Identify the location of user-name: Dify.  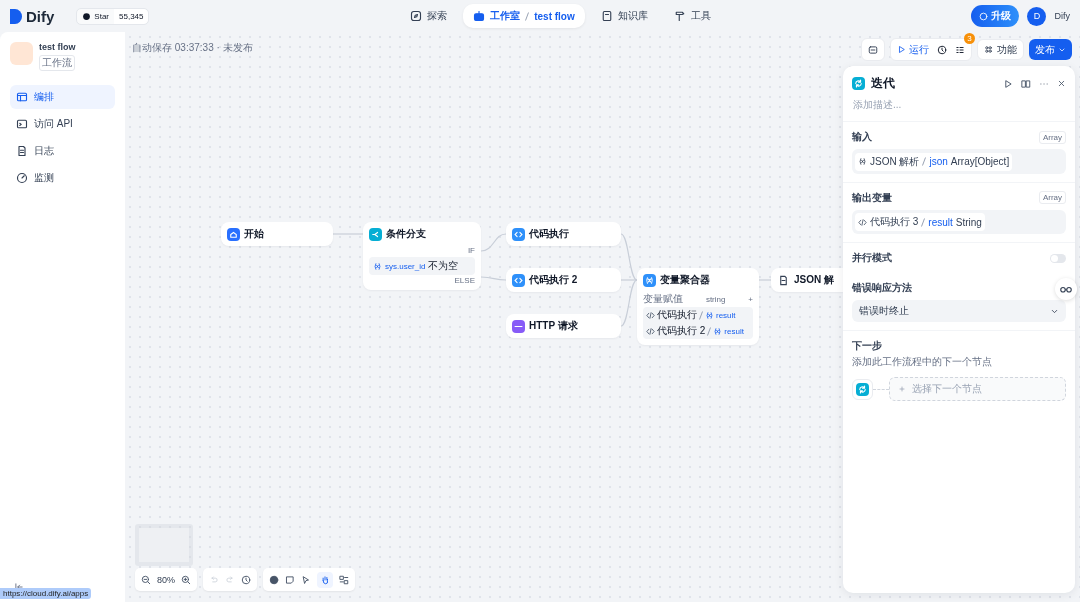
(1062, 16).